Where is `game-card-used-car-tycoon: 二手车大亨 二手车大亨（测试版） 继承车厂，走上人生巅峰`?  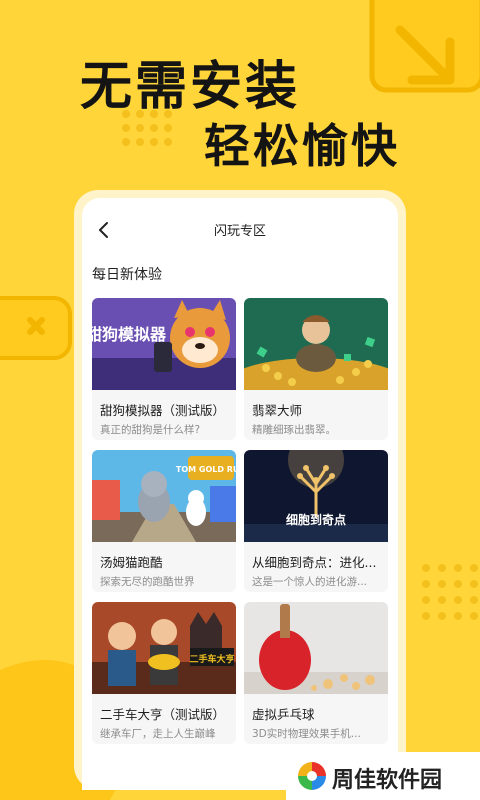
game-card-used-car-tycoon: 二手车大亨 二手车大亨（测试版） 继承车厂，走上人生巅峰 is located at coordinates (164, 673).